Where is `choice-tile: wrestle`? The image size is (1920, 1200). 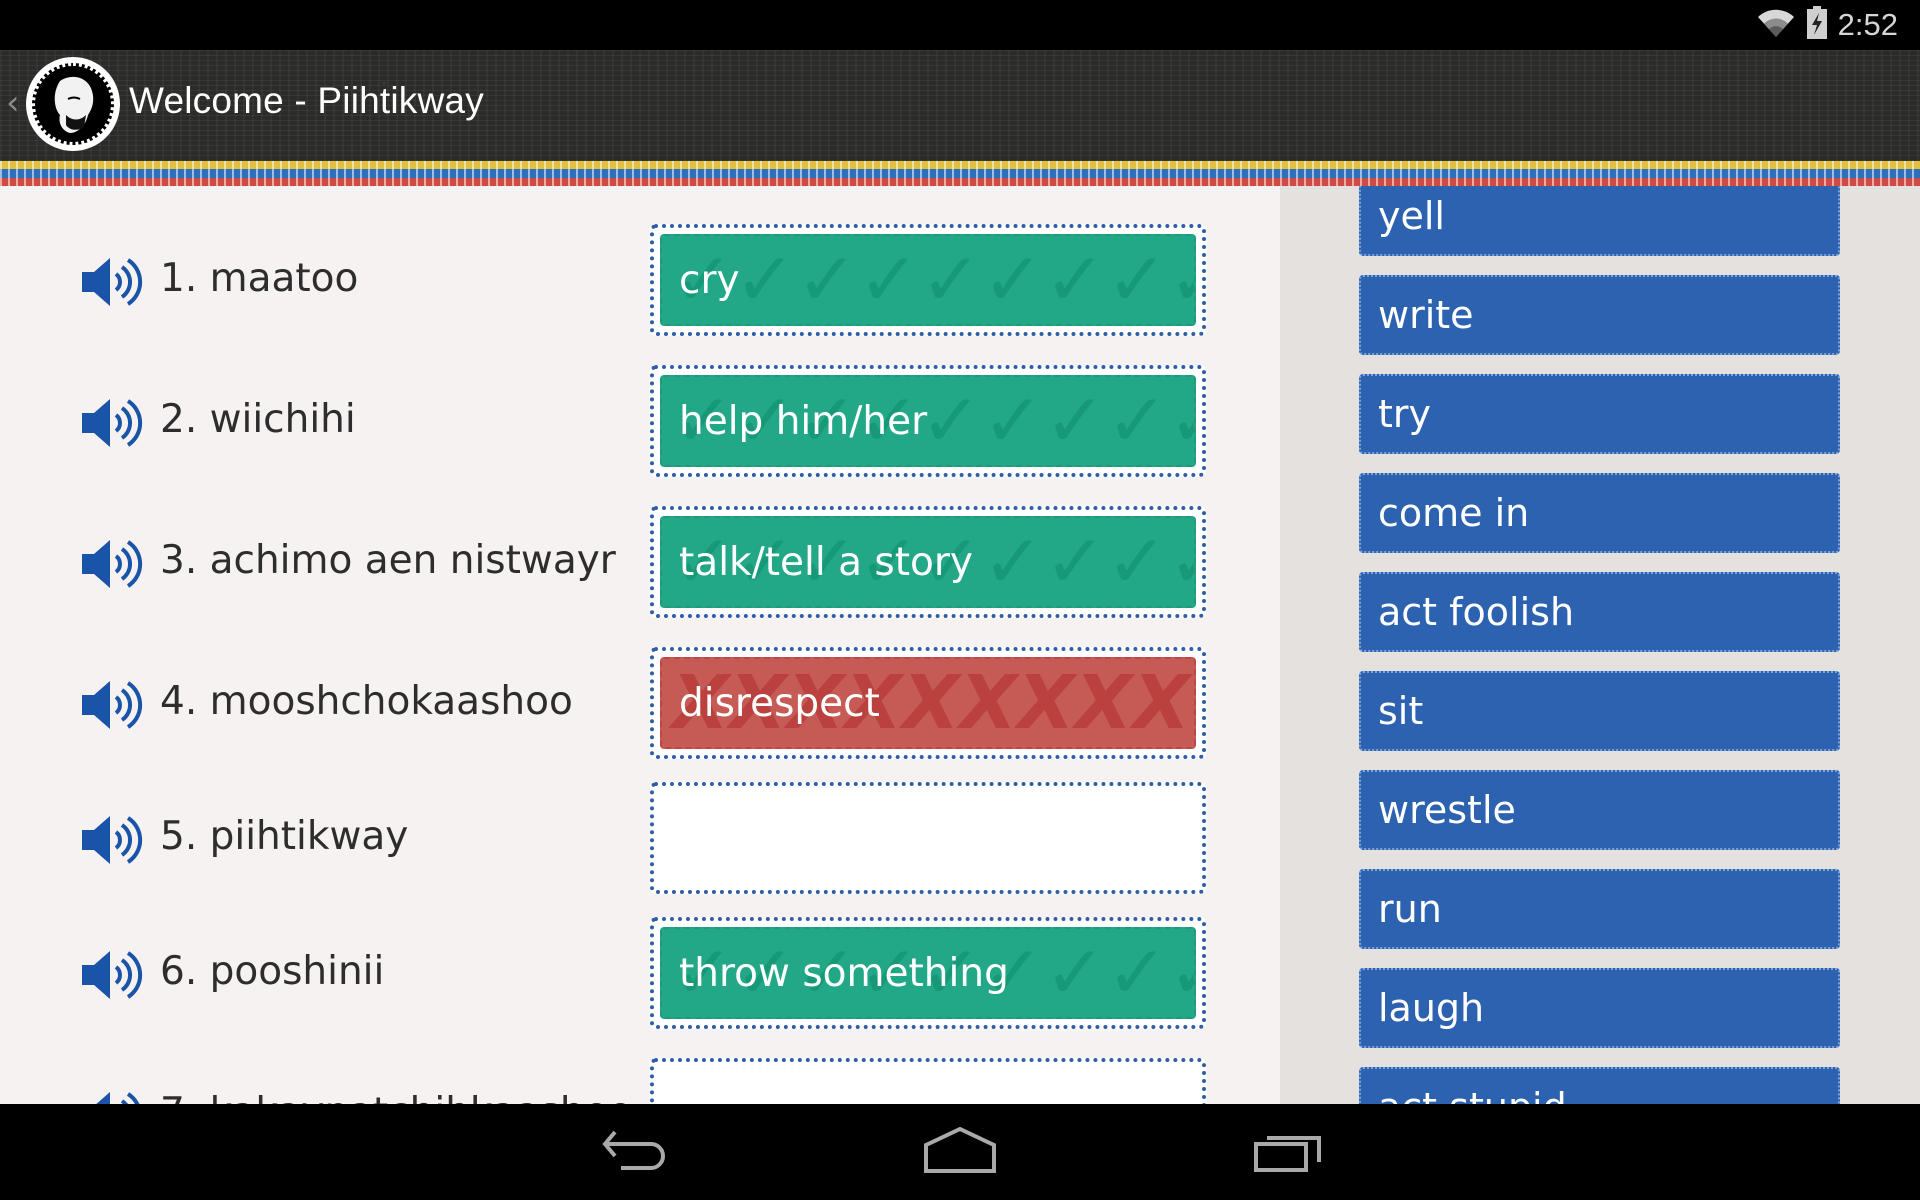 choice-tile: wrestle is located at coordinates (1599, 810).